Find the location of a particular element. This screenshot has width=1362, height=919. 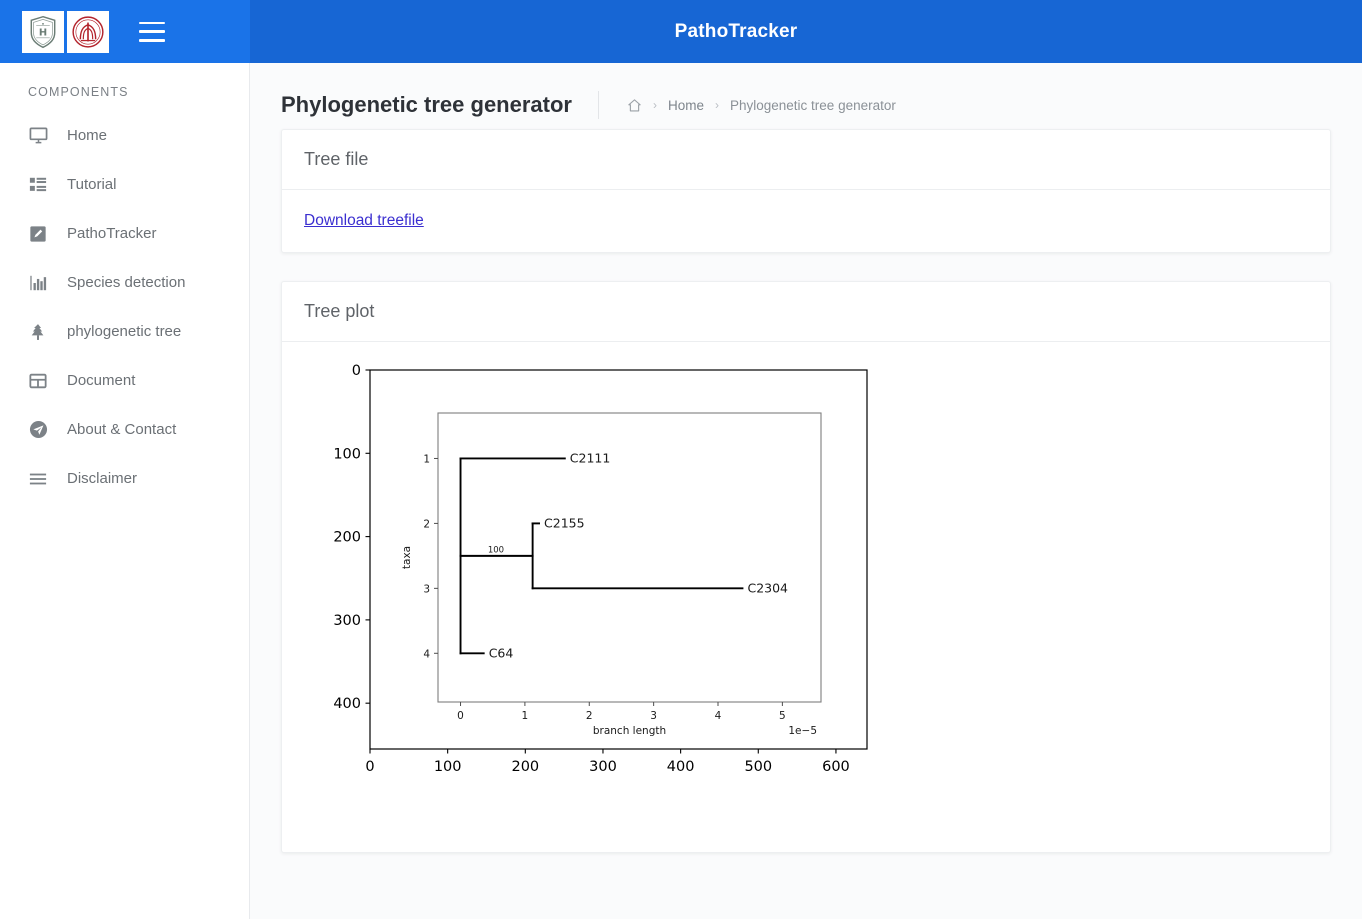

pku-circular-logo is located at coordinates (88, 31).